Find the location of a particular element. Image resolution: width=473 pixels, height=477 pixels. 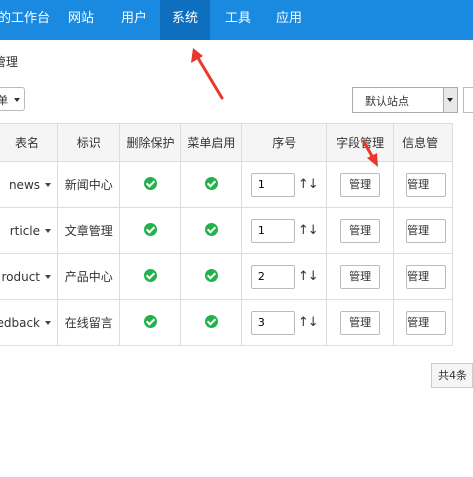

chevron-down-icon is located at coordinates (17, 100).